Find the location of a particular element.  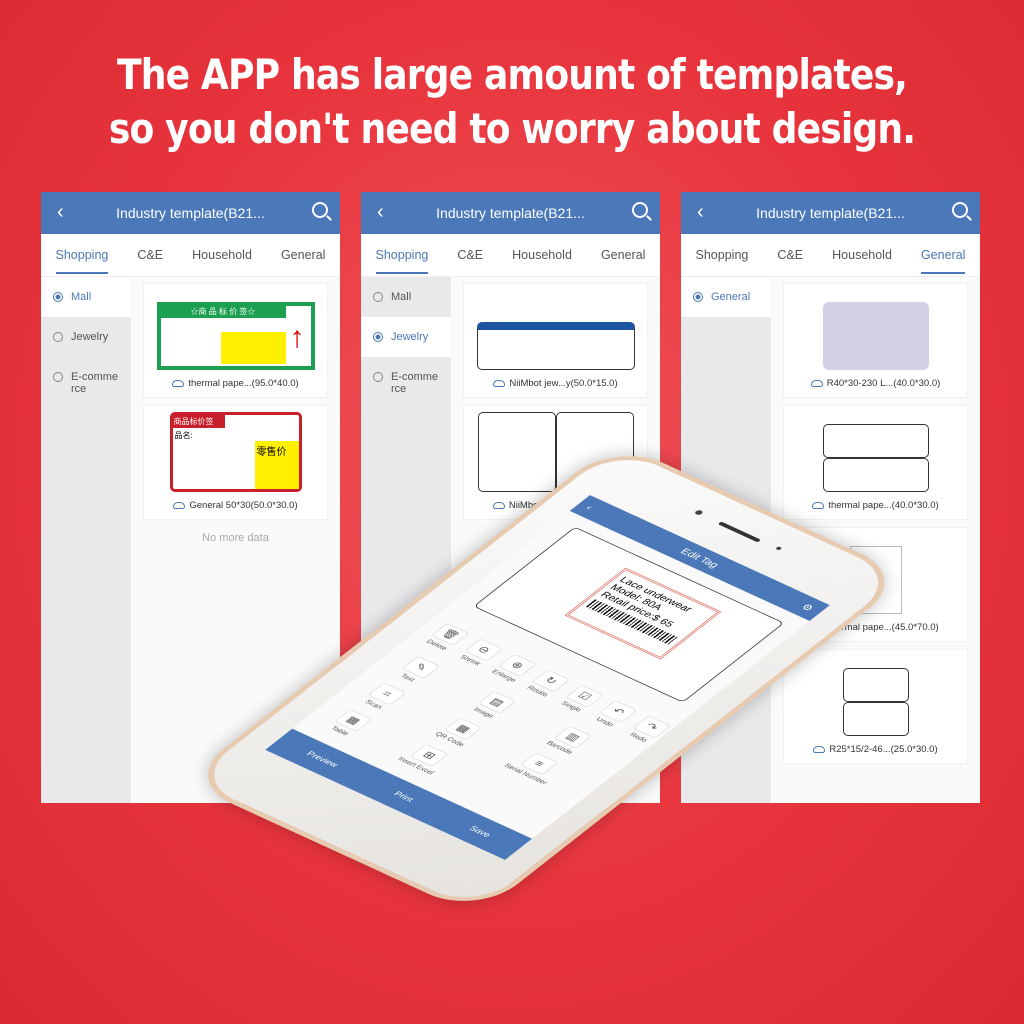

save-button: Save is located at coordinates (480, 832).